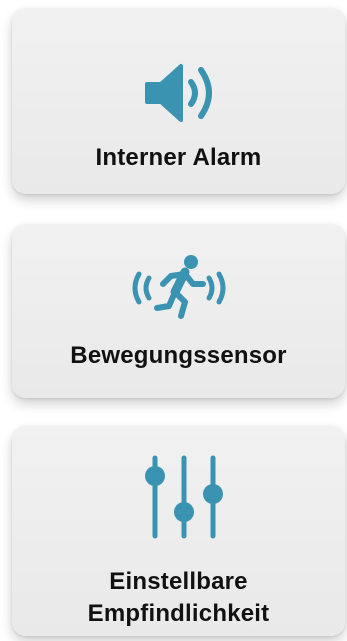 This screenshot has width=347, height=641. What do you see at coordinates (178, 581) in the screenshot?
I see `feature-label-line: Einstellbare` at bounding box center [178, 581].